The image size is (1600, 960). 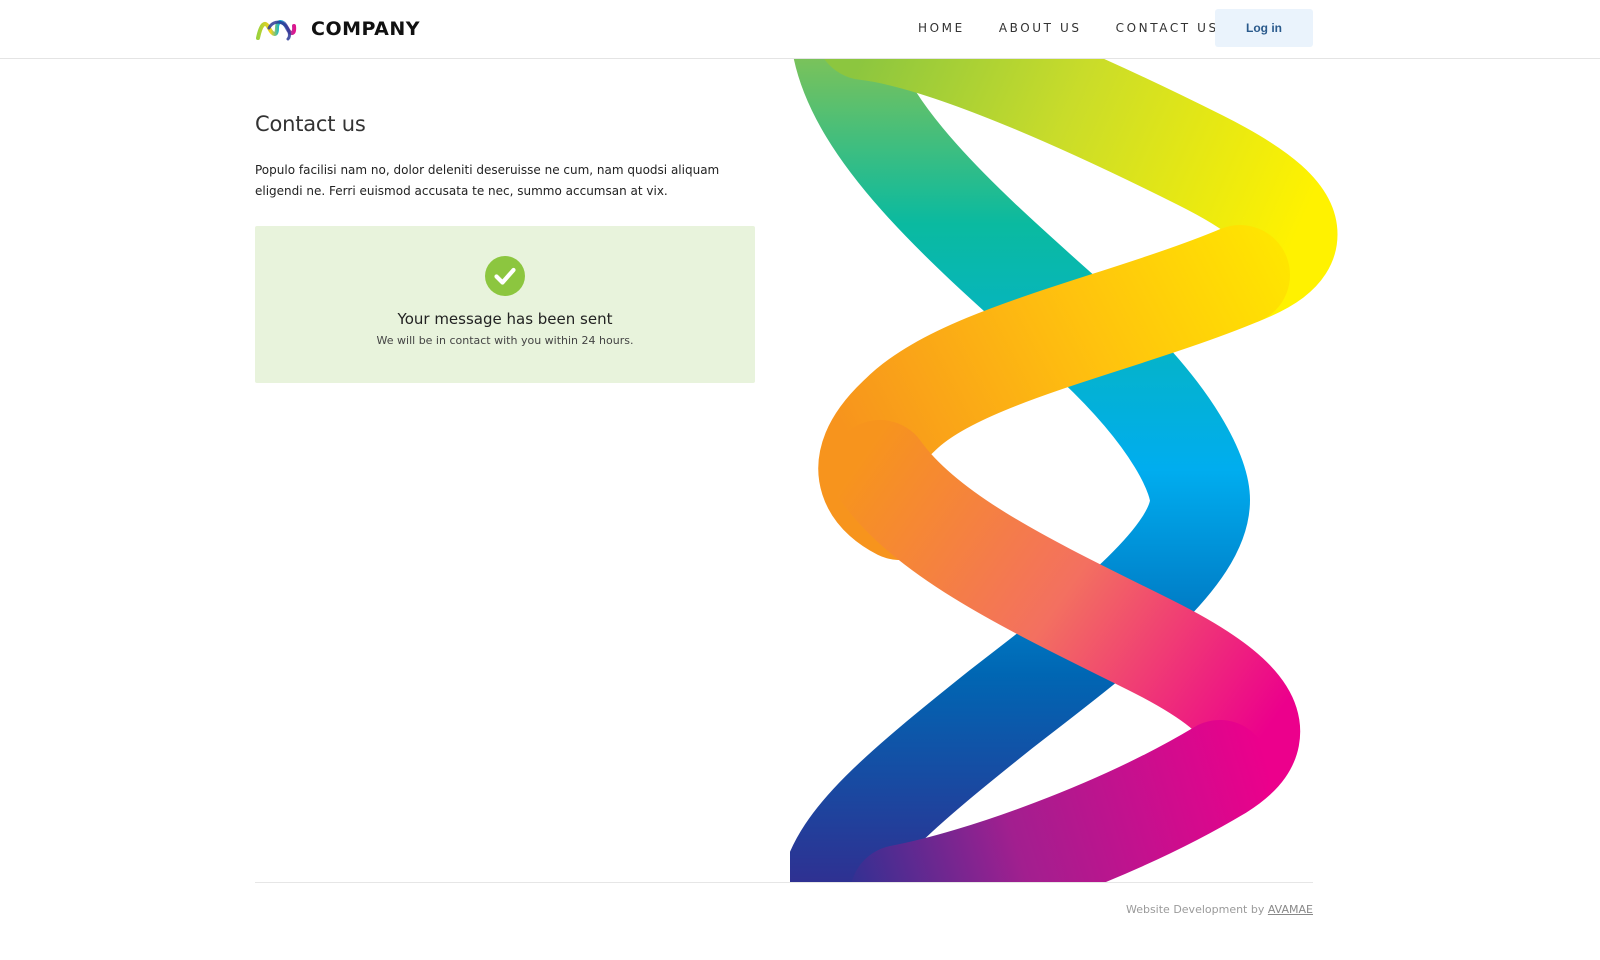 What do you see at coordinates (1167, 28) in the screenshot?
I see `nav-item-contact-us: CONTACT US` at bounding box center [1167, 28].